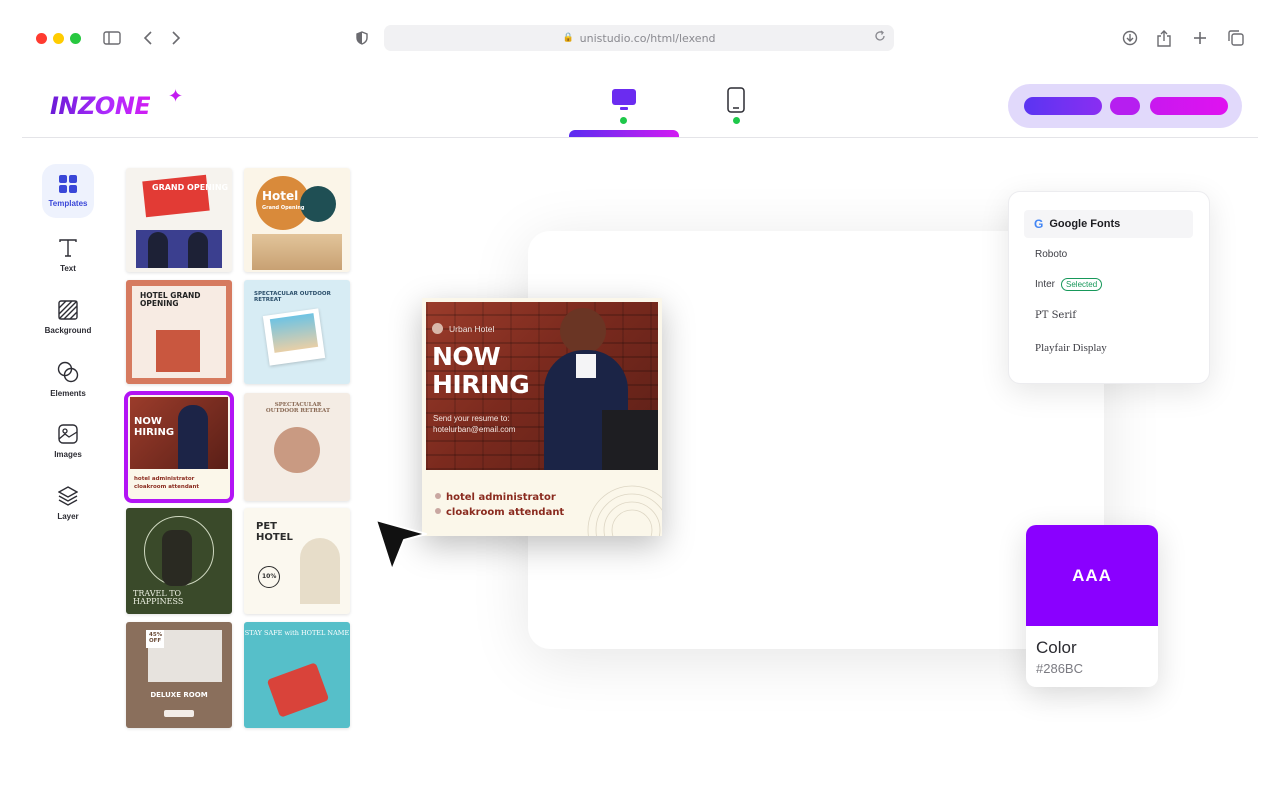 Image resolution: width=1280 pixels, height=800 pixels. Describe the element at coordinates (880, 37) in the screenshot. I see `reload-icon` at that location.